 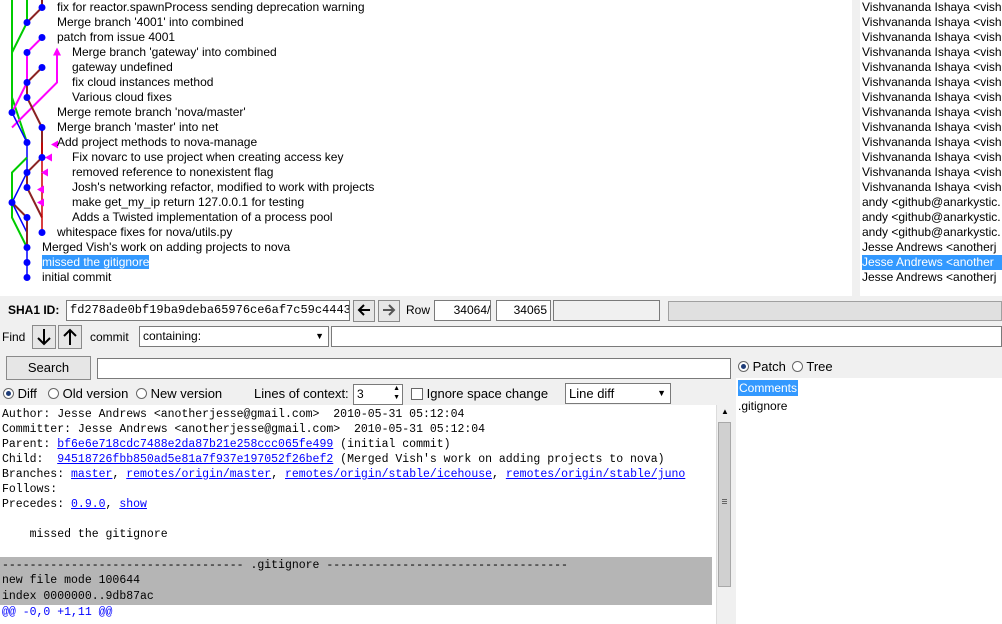 What do you see at coordinates (34, 310) in the screenshot?
I see `sha1-label: SHA1 ID:` at bounding box center [34, 310].